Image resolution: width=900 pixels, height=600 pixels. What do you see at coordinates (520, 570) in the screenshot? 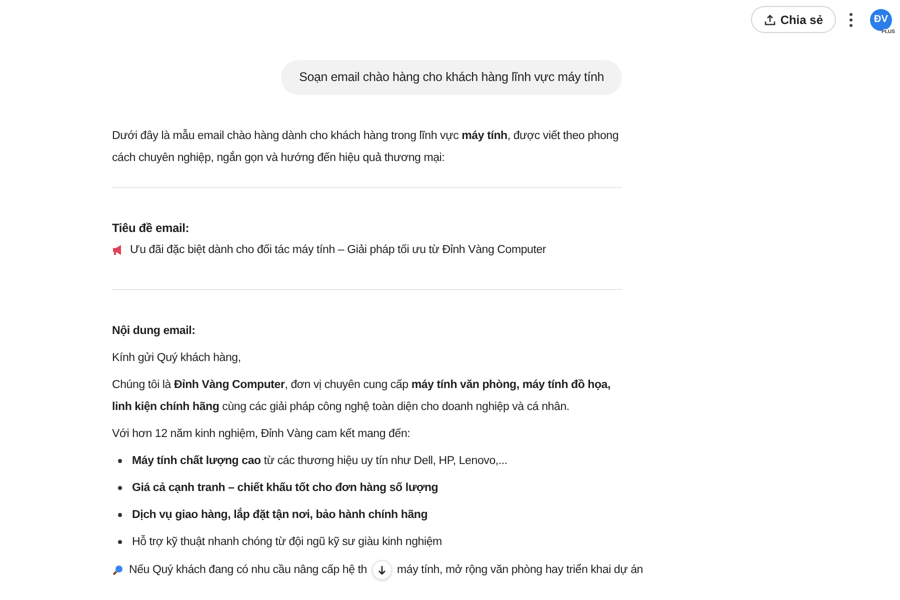
I see `body-text: máy tính, mở rộng văn phòng hay triển khai dự án` at bounding box center [520, 570].